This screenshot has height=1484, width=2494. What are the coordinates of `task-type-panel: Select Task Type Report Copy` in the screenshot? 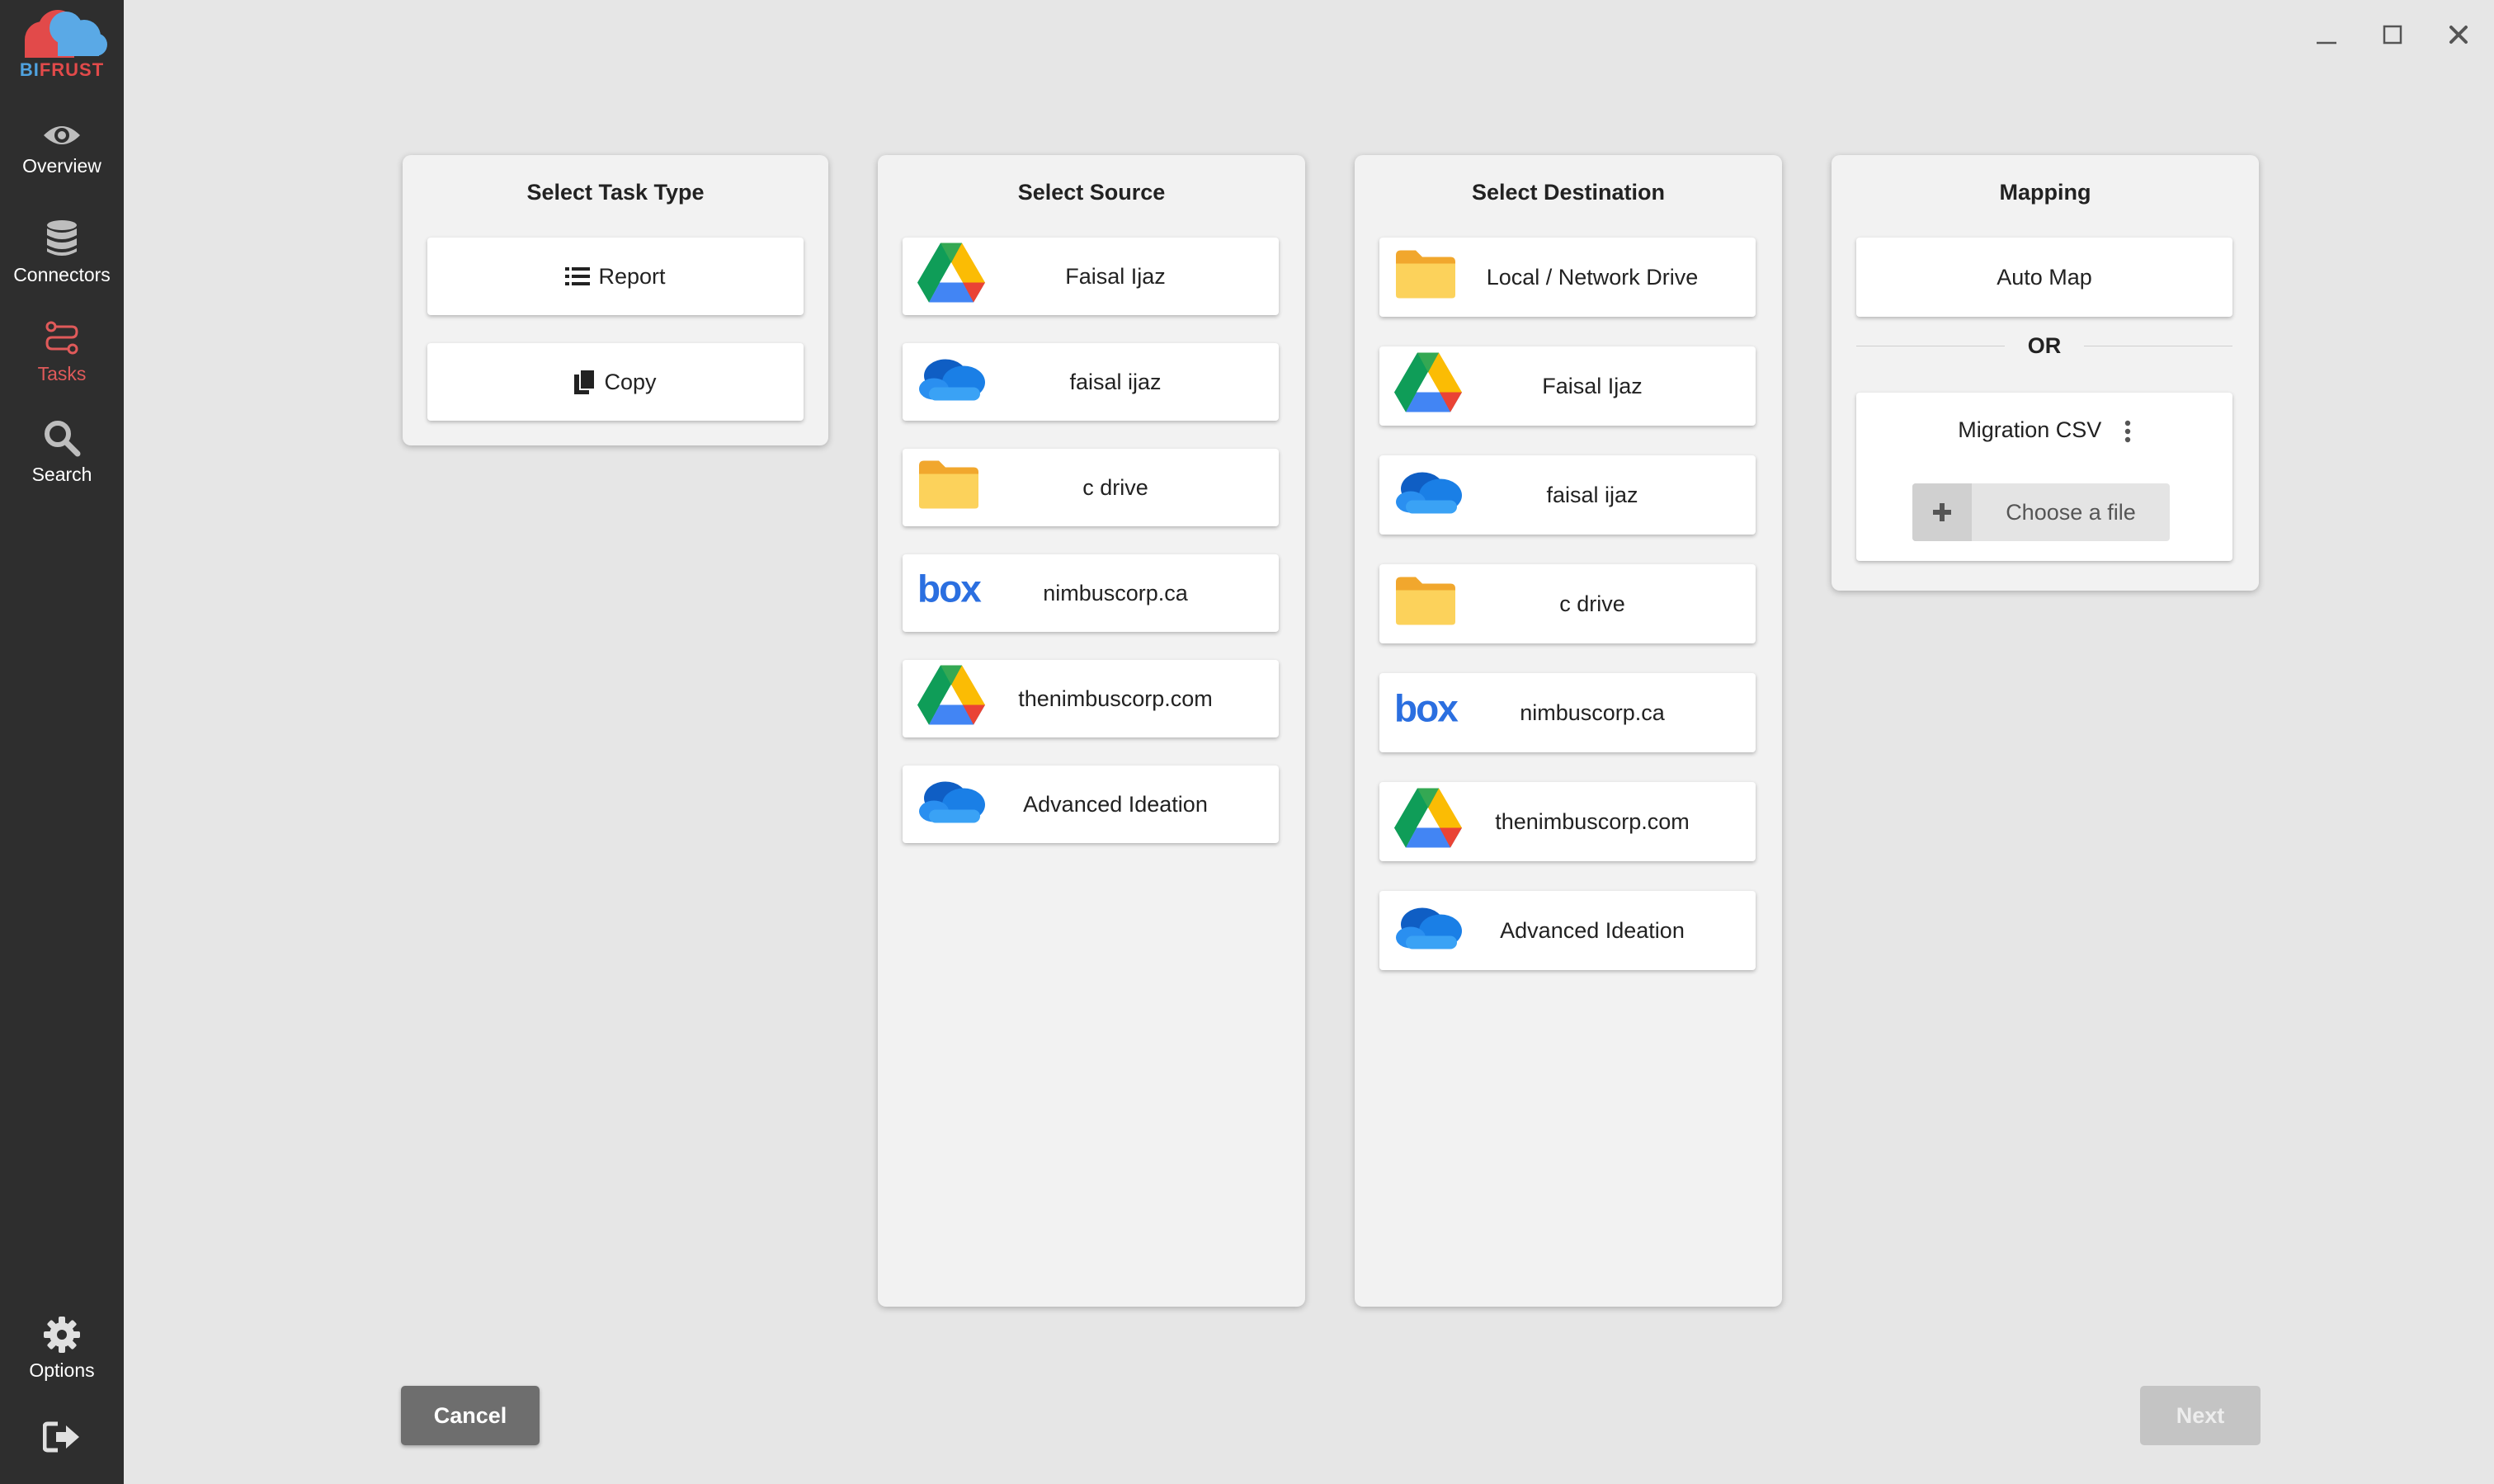 It's located at (615, 300).